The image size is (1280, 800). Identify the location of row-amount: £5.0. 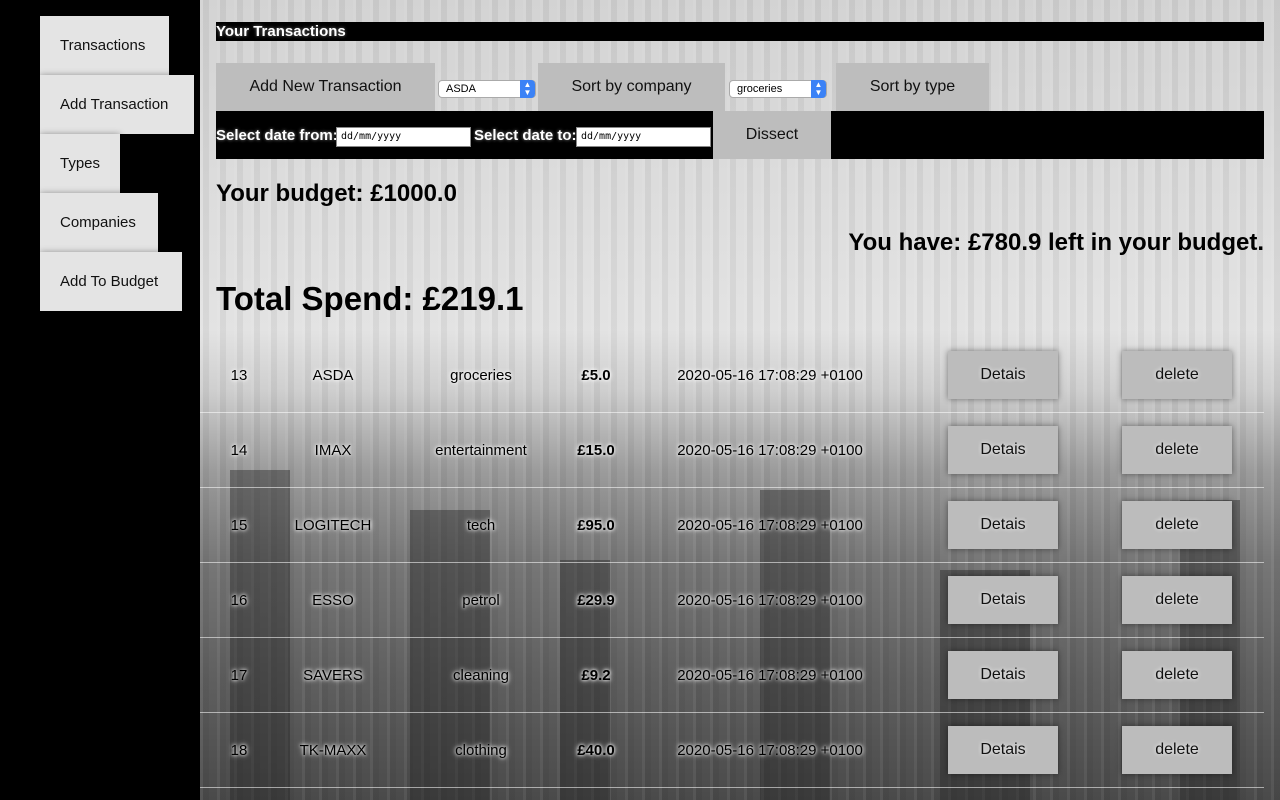
(596, 375).